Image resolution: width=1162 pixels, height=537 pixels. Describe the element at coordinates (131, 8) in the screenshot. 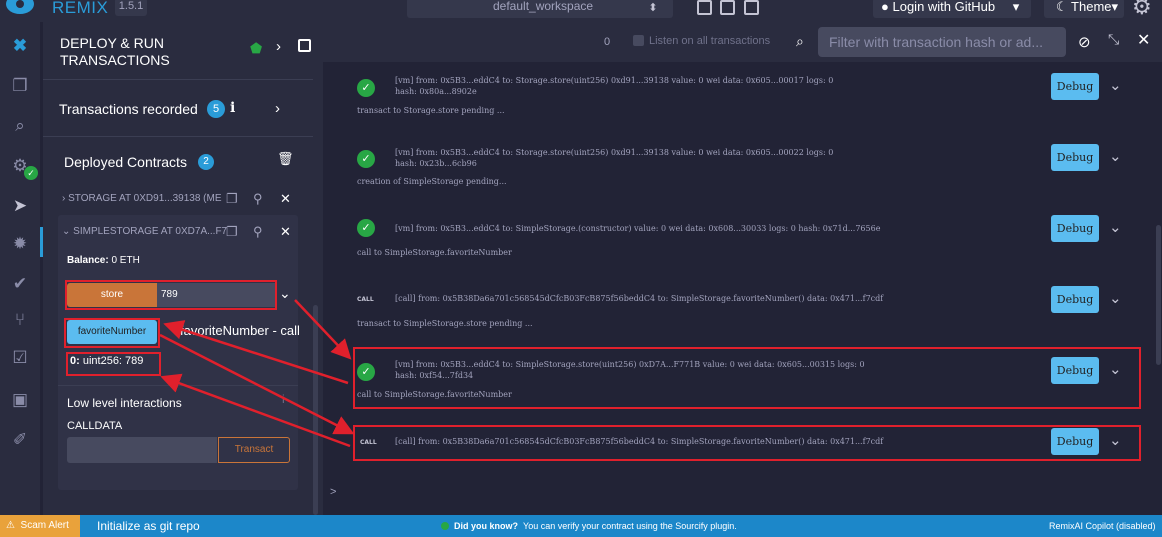

I see `version-badge: 1.5.1` at that location.